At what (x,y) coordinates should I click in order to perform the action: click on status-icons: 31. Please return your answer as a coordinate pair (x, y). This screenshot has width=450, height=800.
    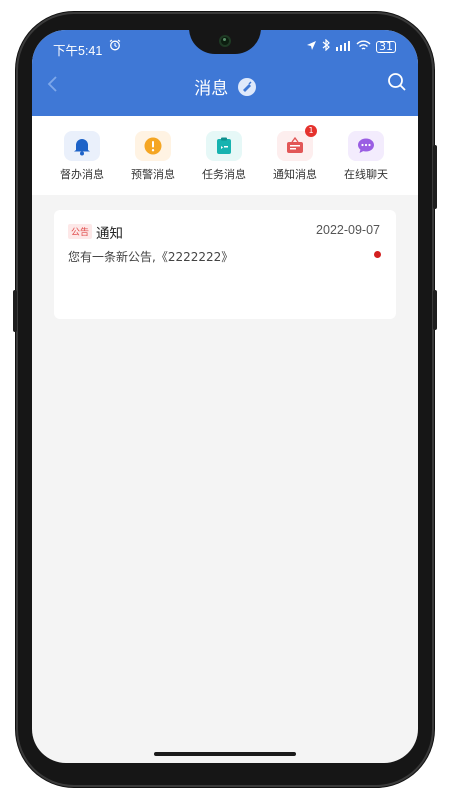
    Looking at the image, I should click on (351, 46).